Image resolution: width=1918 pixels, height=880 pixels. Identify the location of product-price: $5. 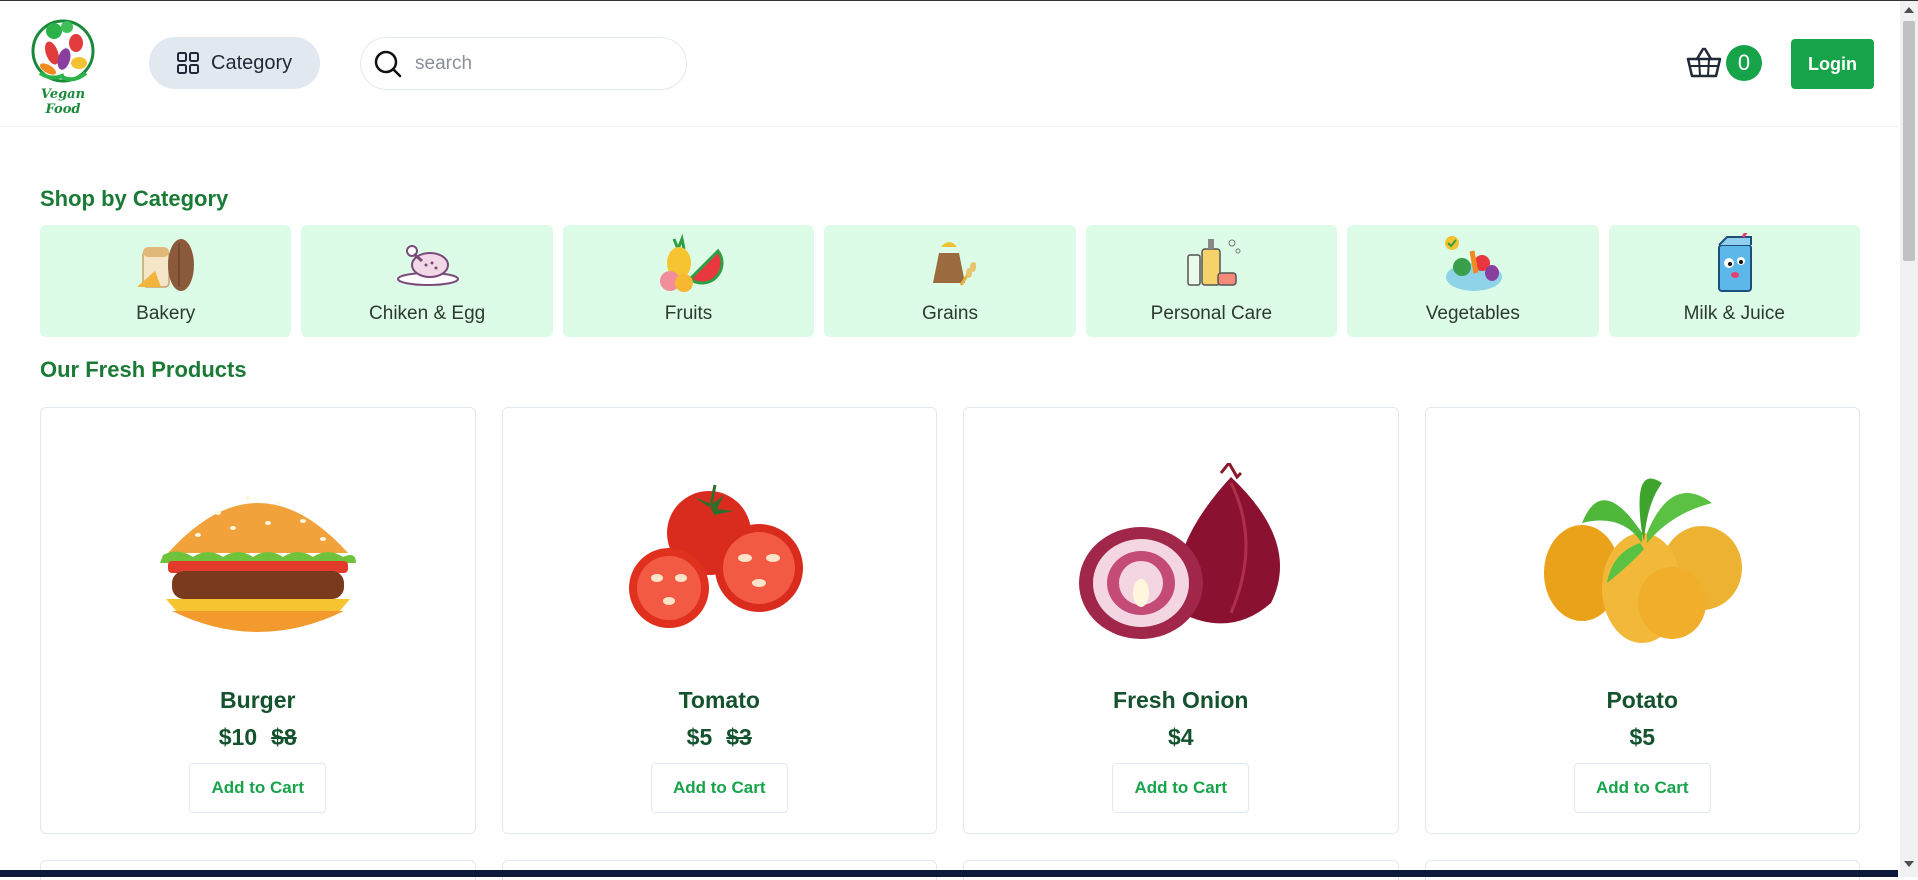
(1642, 737).